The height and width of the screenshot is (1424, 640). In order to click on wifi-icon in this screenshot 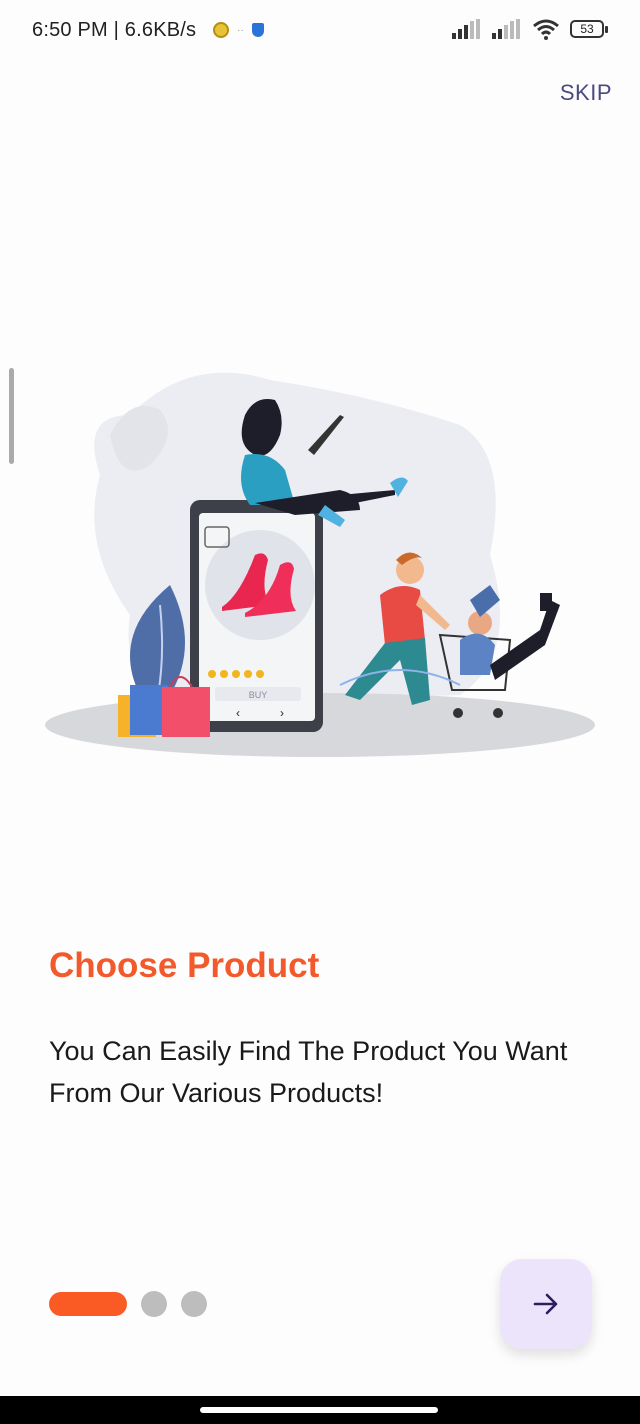, I will do `click(546, 29)`.